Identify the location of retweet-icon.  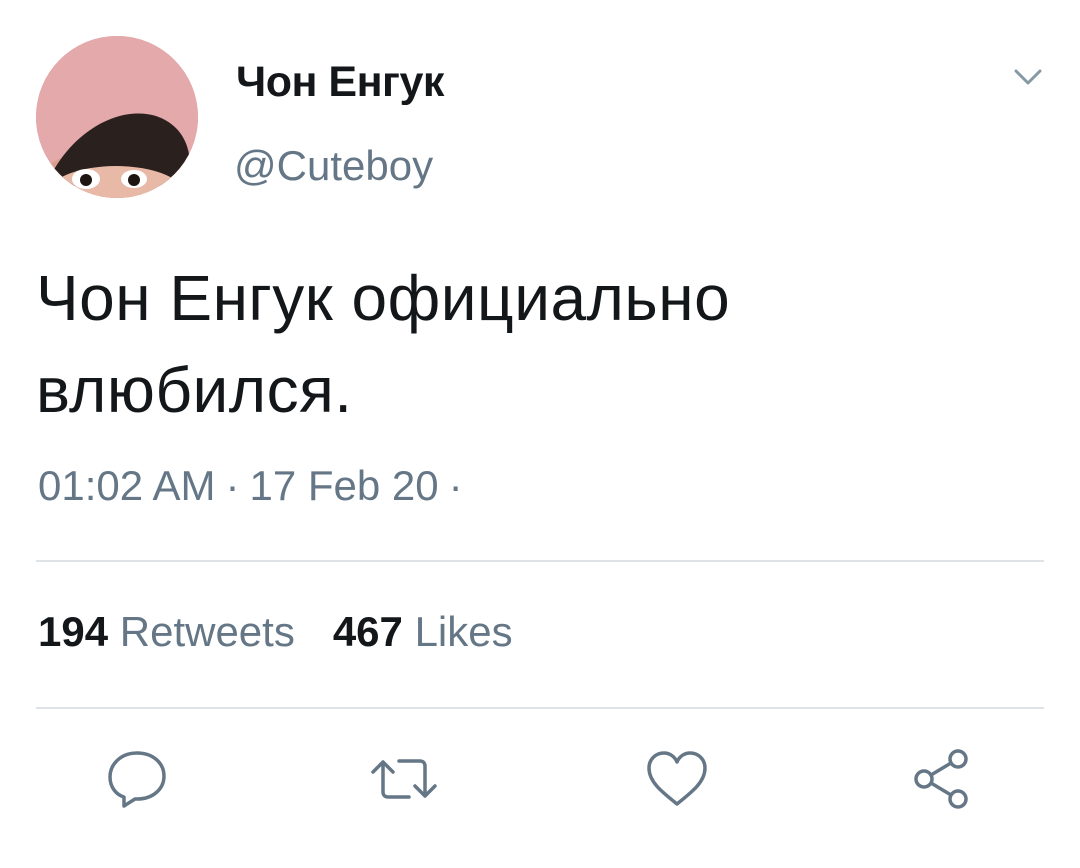
(404, 779).